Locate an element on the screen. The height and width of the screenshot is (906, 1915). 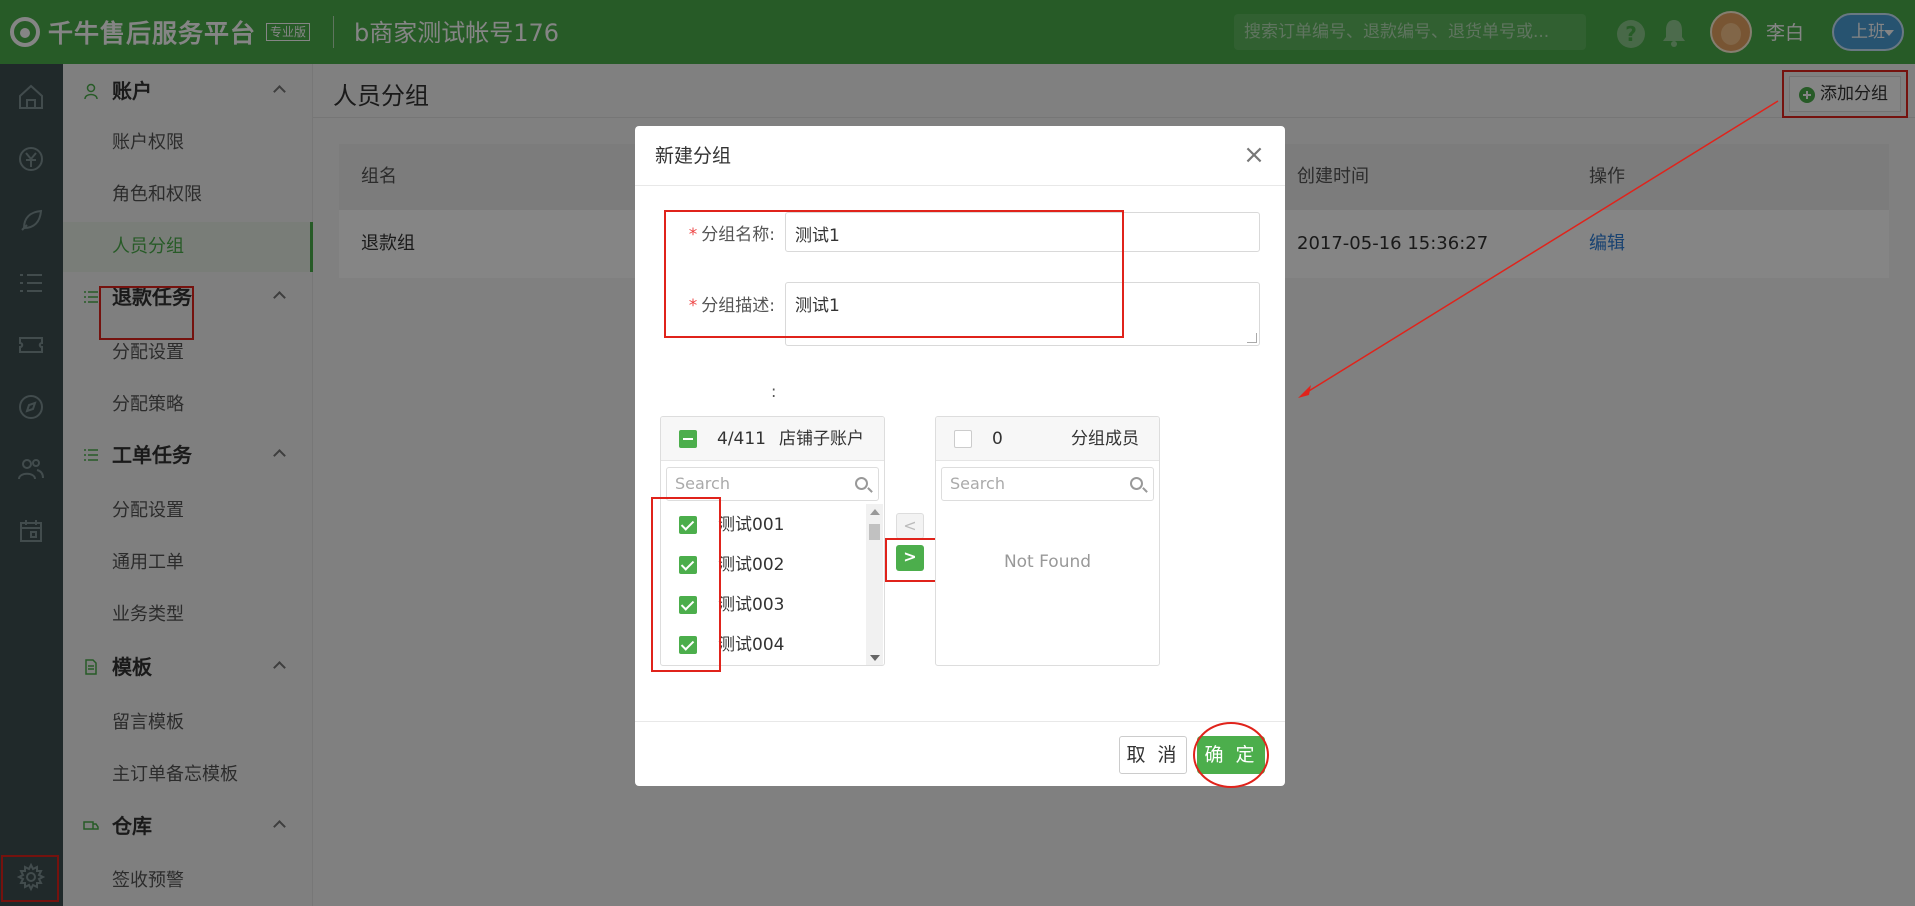
source-title: 店铺子账户 is located at coordinates (821, 439).